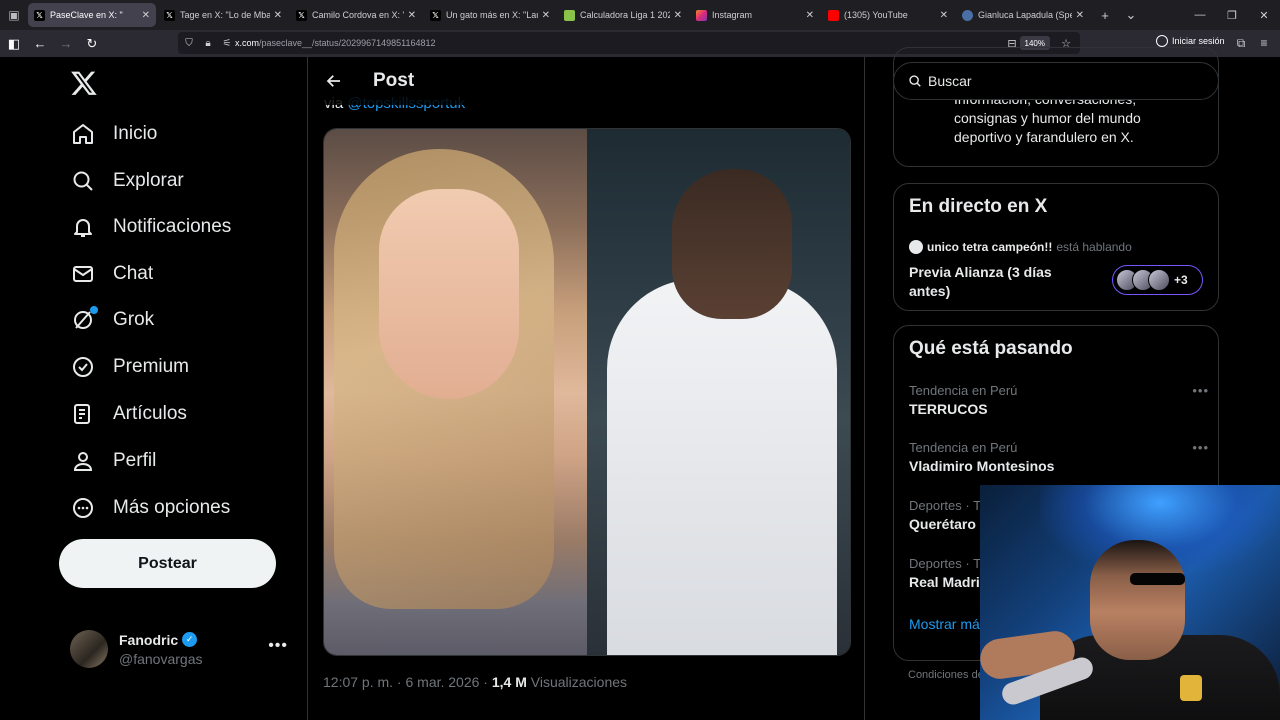  What do you see at coordinates (83, 274) in the screenshot?
I see `mail-icon` at bounding box center [83, 274].